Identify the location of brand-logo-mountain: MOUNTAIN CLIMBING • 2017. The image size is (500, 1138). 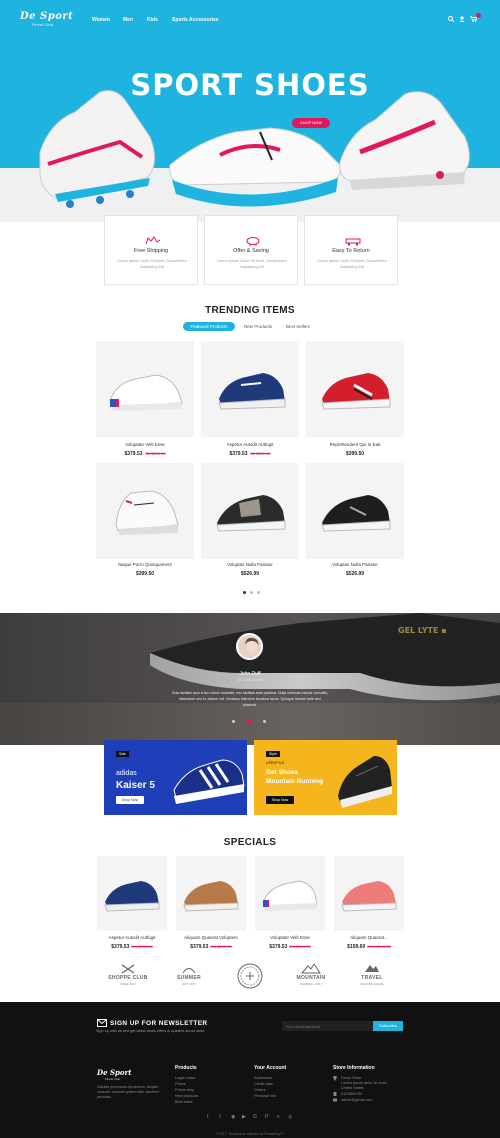
(311, 976).